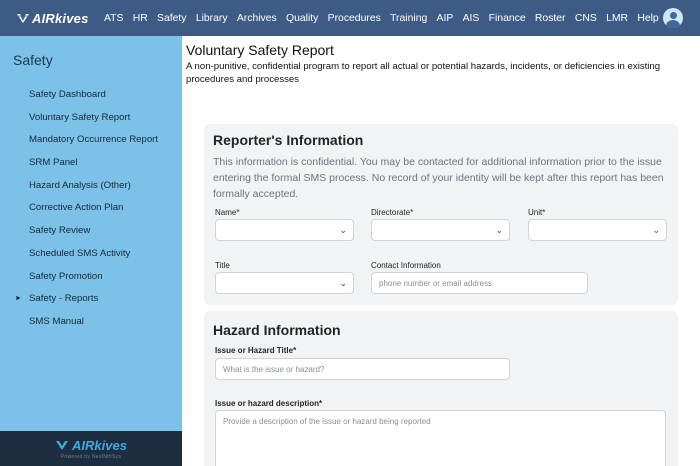 This screenshot has width=700, height=466. I want to click on sidebar-item-hazard-analysis: Hazard Analysis (Other), so click(91, 190).